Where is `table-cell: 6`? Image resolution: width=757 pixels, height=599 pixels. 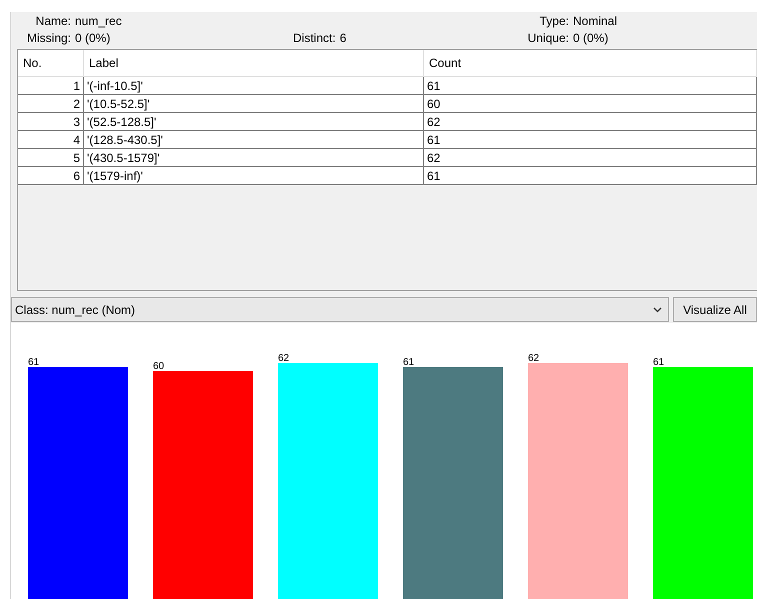
table-cell: 6 is located at coordinates (51, 176).